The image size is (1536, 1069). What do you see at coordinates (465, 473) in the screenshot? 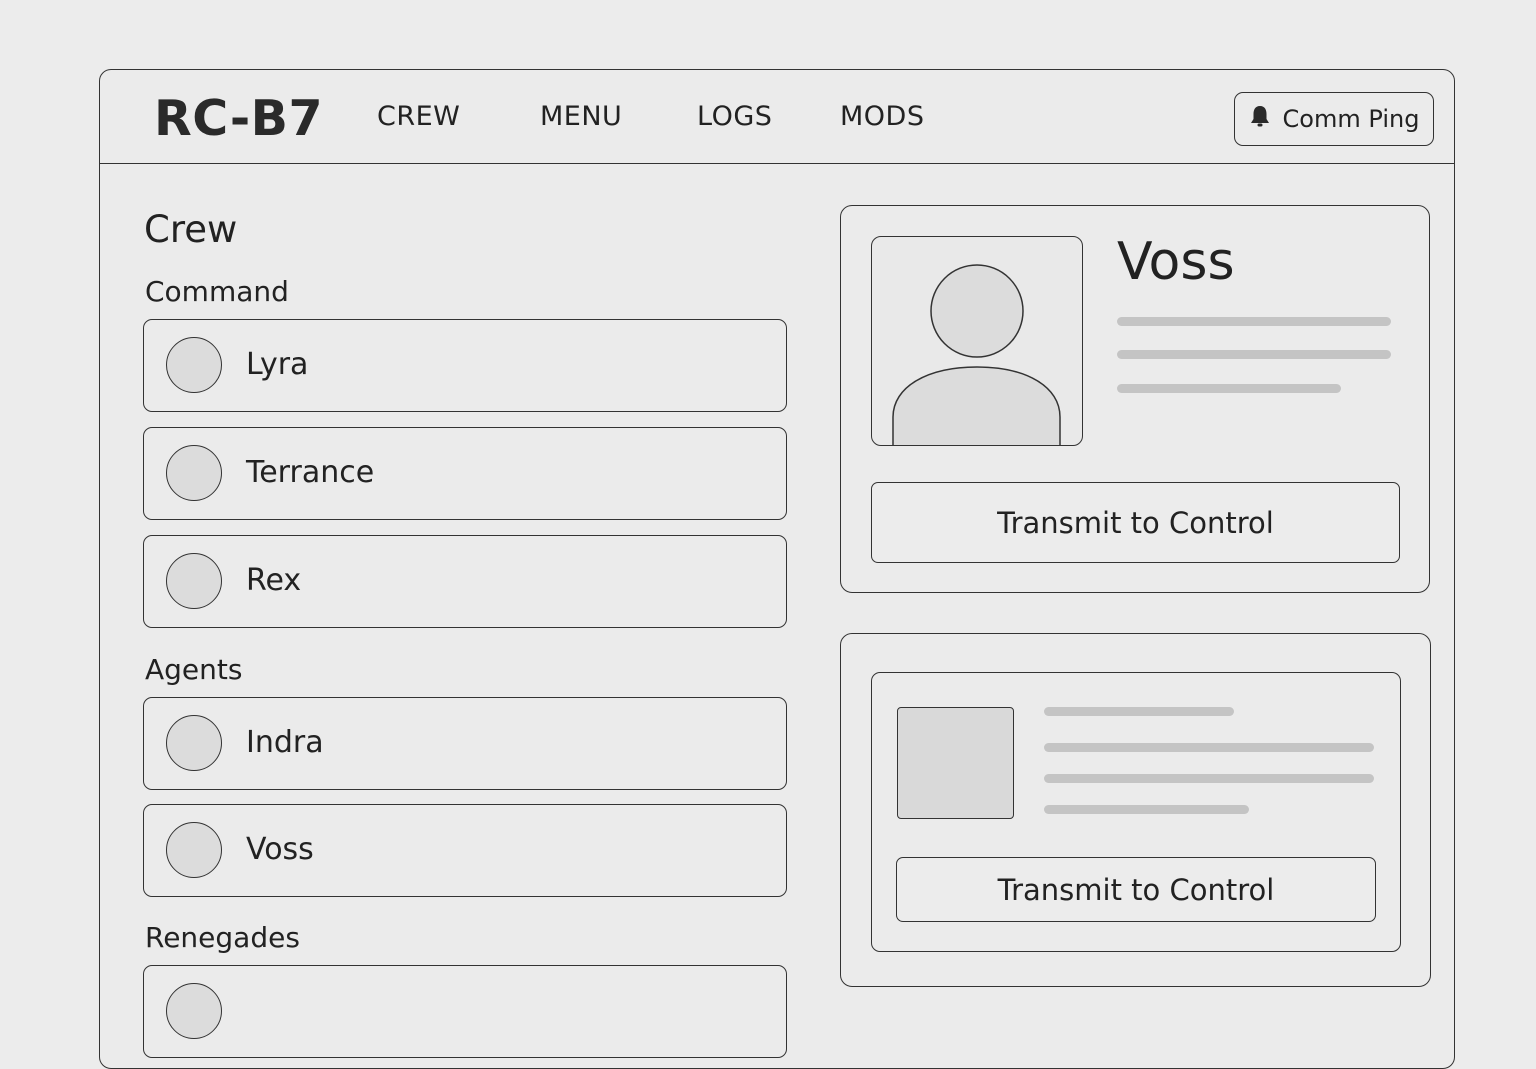
I see `crew-row-terrance: Terrance` at bounding box center [465, 473].